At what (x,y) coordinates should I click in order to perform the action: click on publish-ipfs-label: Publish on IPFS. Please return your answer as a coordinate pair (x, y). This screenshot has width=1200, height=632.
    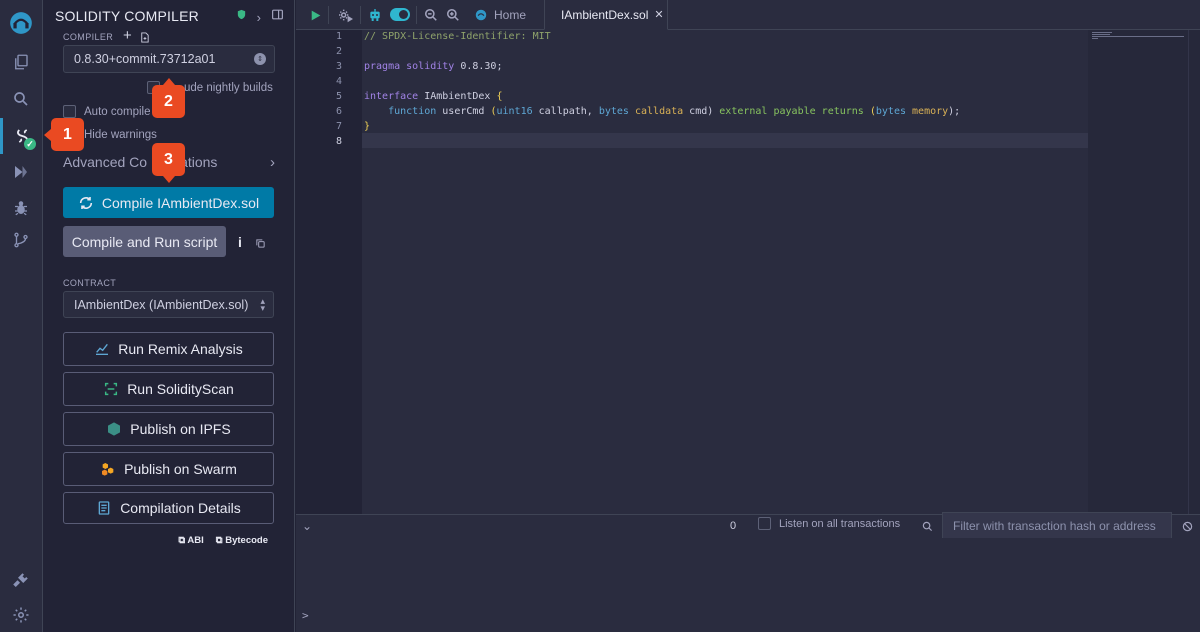
    Looking at the image, I should click on (180, 429).